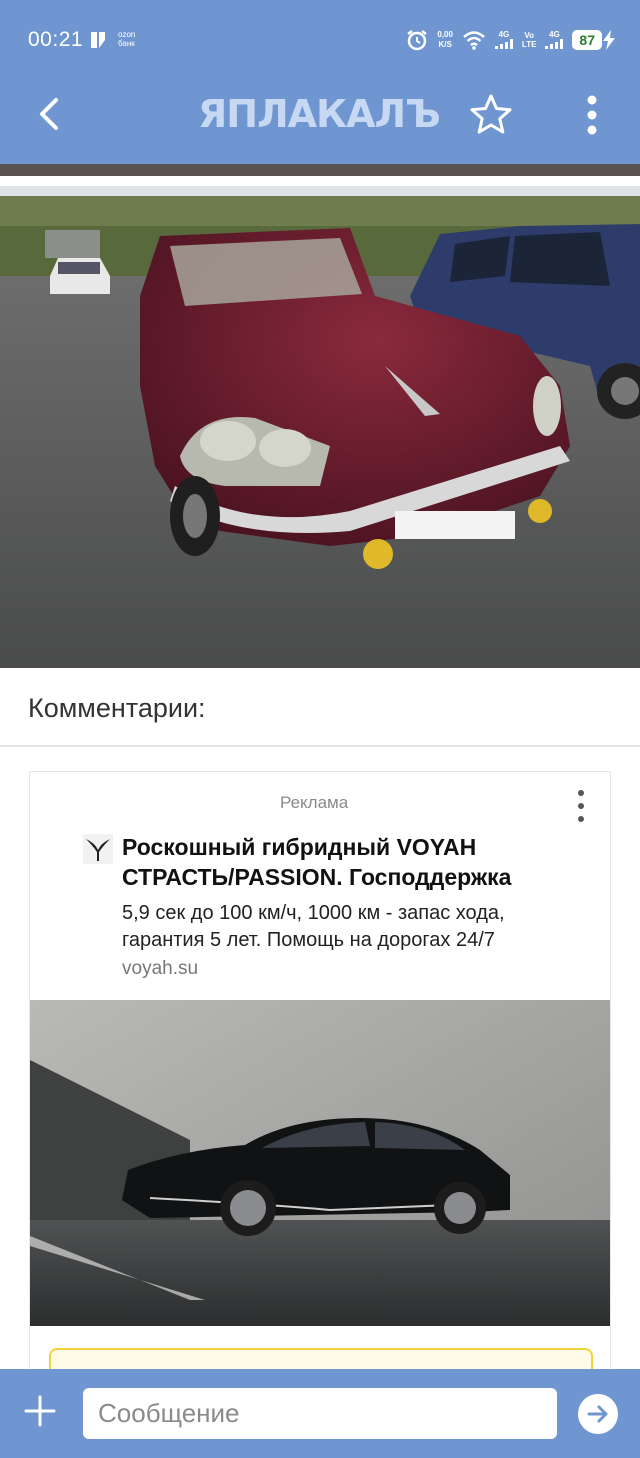 This screenshot has height=1458, width=640. I want to click on message-composer, so click(320, 1413).